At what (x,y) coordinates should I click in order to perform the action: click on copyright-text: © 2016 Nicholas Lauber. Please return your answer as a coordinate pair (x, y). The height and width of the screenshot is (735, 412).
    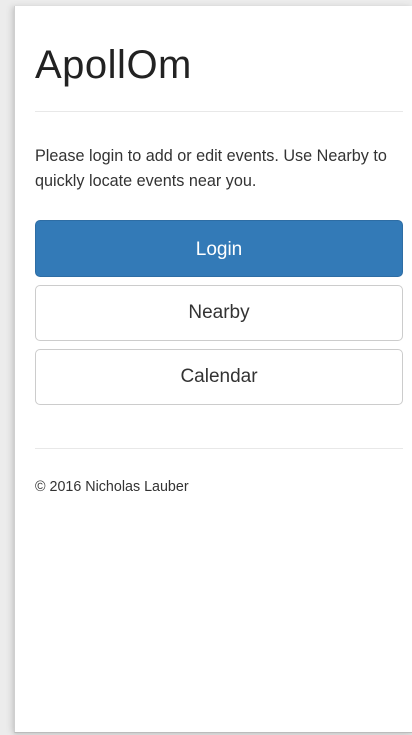
    Looking at the image, I should click on (112, 487).